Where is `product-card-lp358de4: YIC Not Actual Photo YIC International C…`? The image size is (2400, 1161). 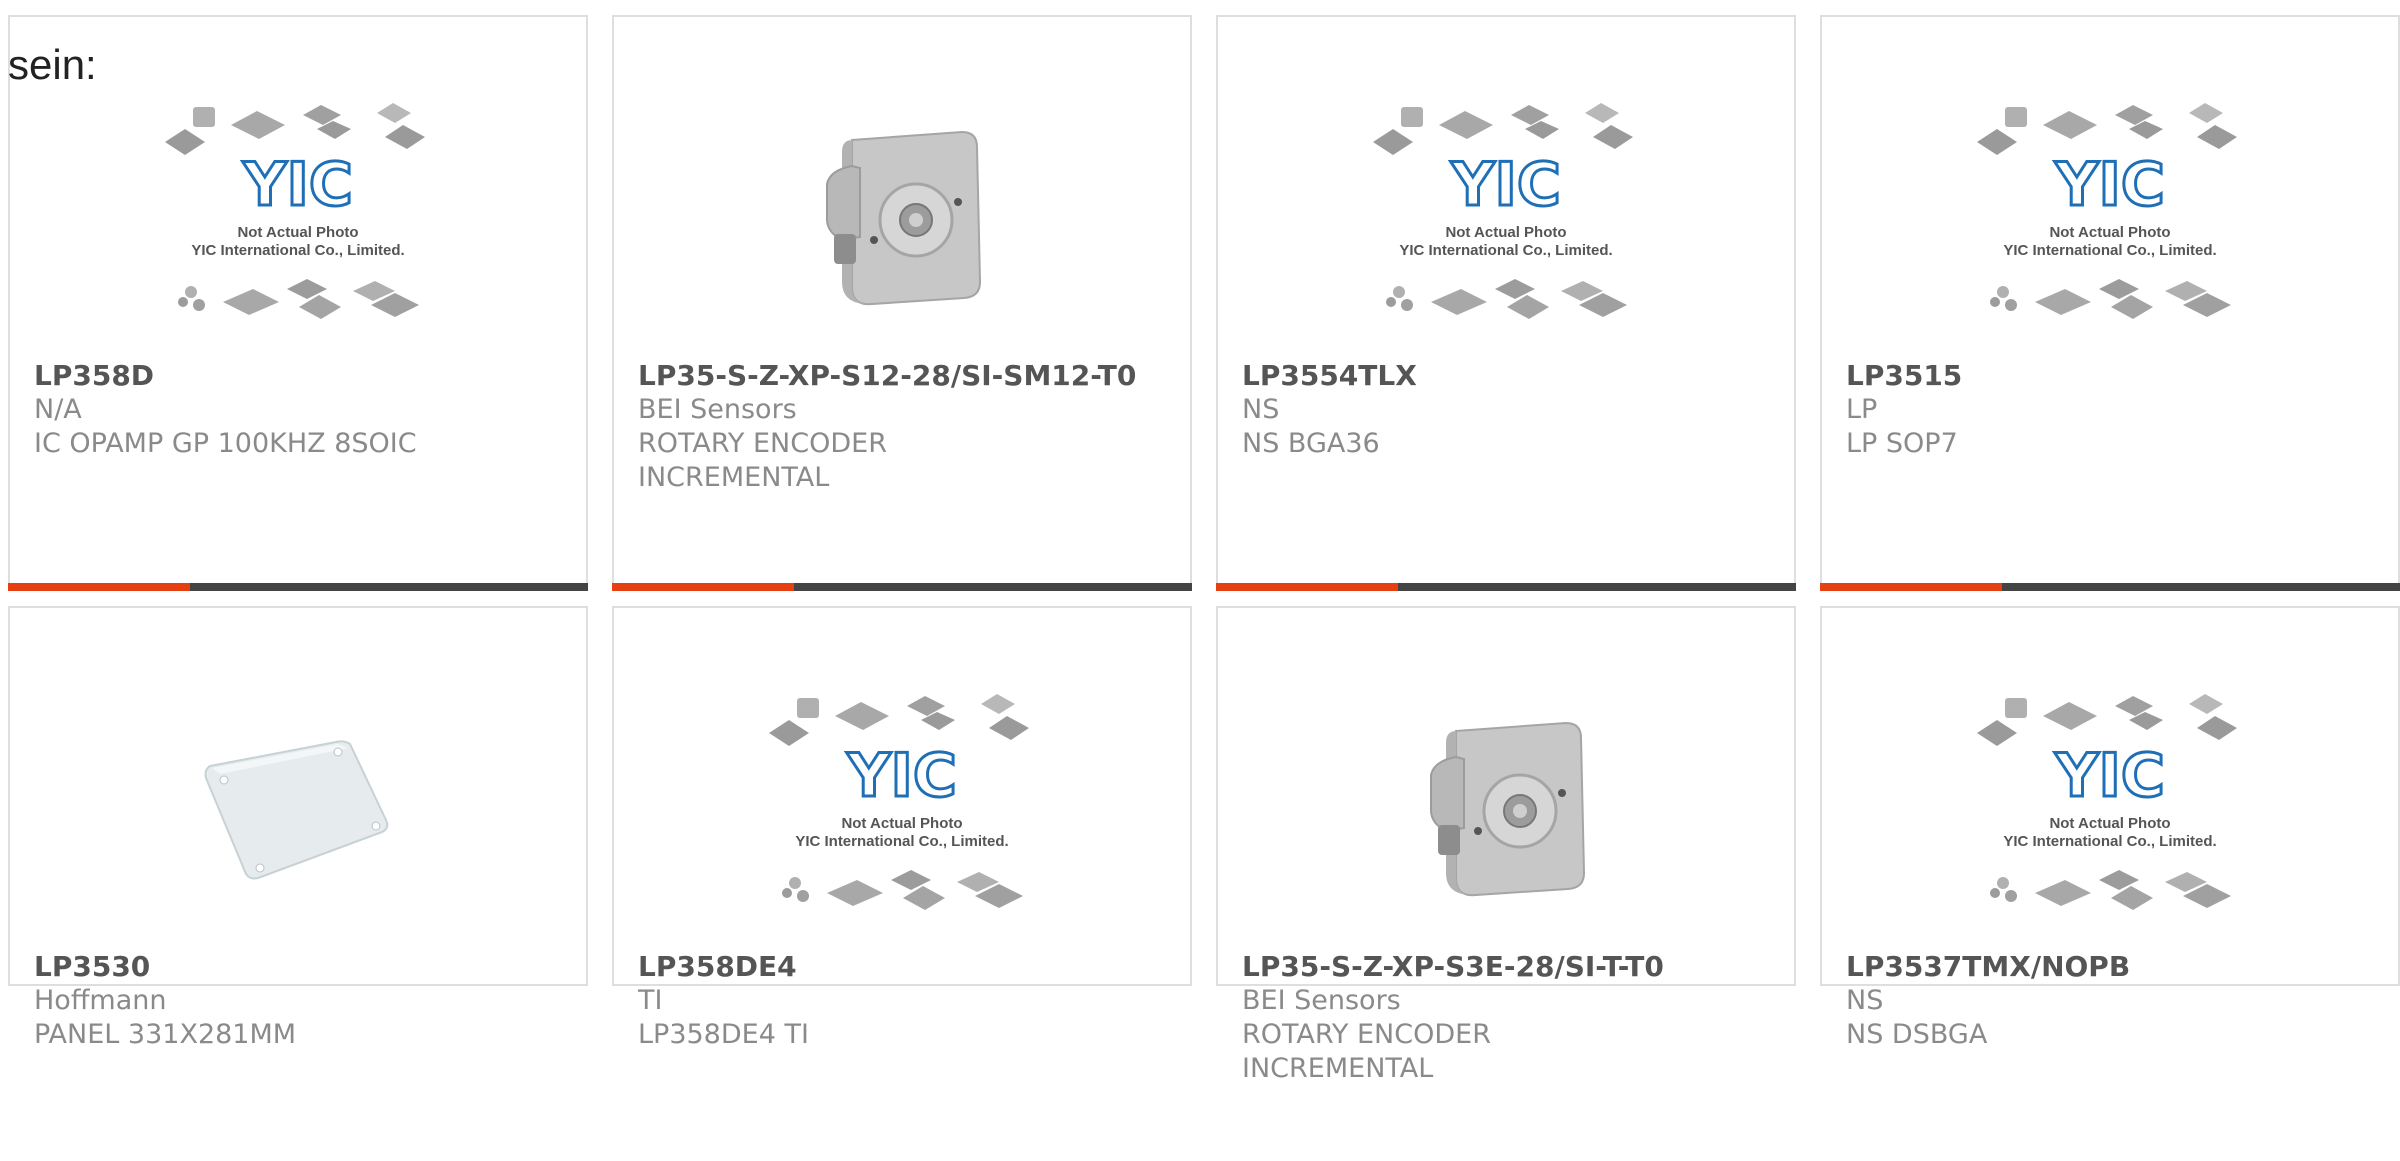 product-card-lp358de4: YIC Not Actual Photo YIC International C… is located at coordinates (902, 828).